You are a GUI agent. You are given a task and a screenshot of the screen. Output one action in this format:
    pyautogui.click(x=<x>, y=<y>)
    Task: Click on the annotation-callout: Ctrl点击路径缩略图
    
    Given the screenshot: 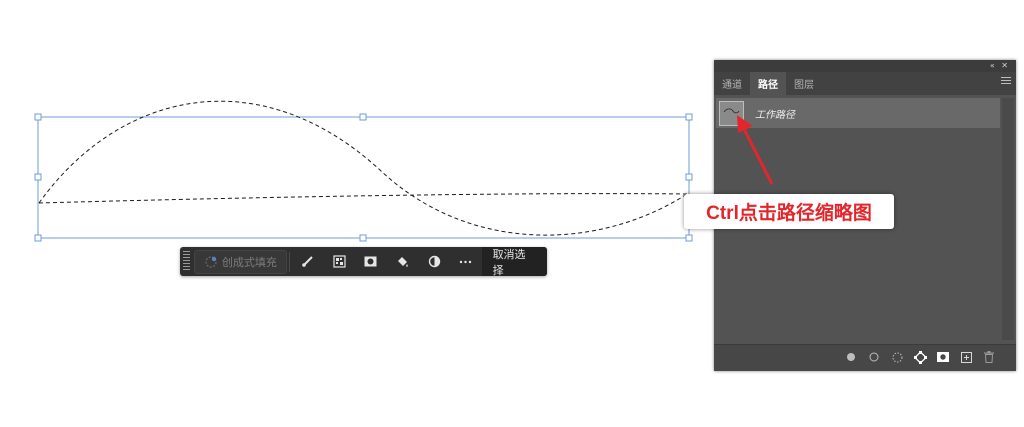 What is the action you would take?
    pyautogui.click(x=789, y=211)
    